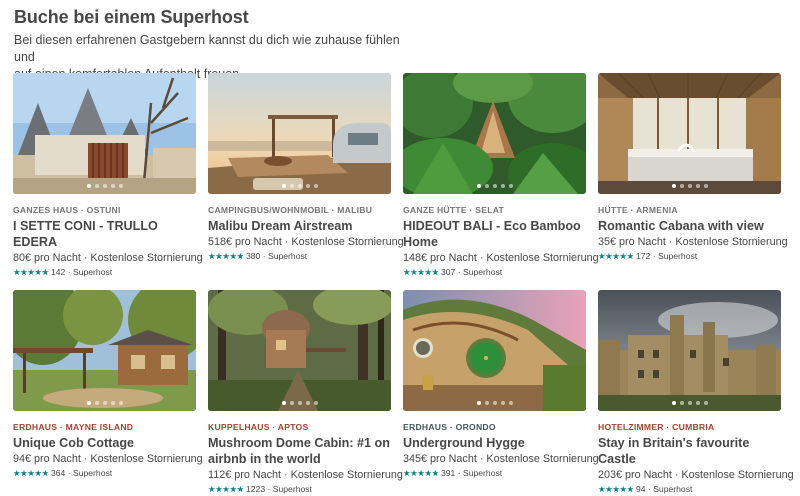 The width and height of the screenshot is (800, 496). Describe the element at coordinates (299, 350) in the screenshot. I see `mushroom-dome-photo` at that location.